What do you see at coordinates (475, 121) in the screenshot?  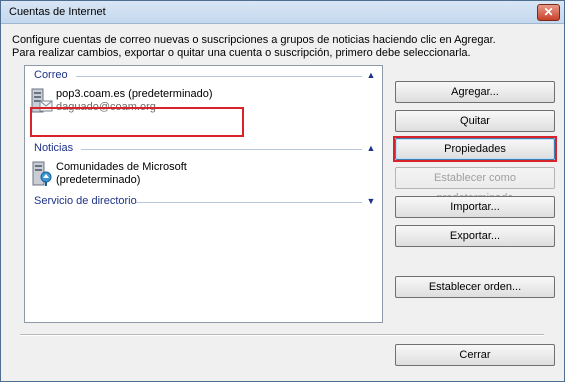 I see `remove-button: Quitar` at bounding box center [475, 121].